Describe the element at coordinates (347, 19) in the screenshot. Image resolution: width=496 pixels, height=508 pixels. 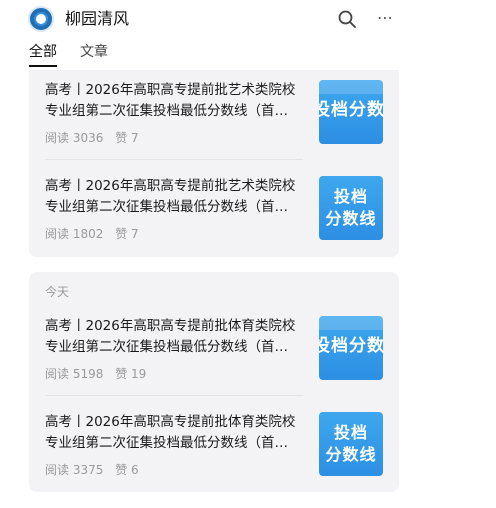
I see `search-icon` at that location.